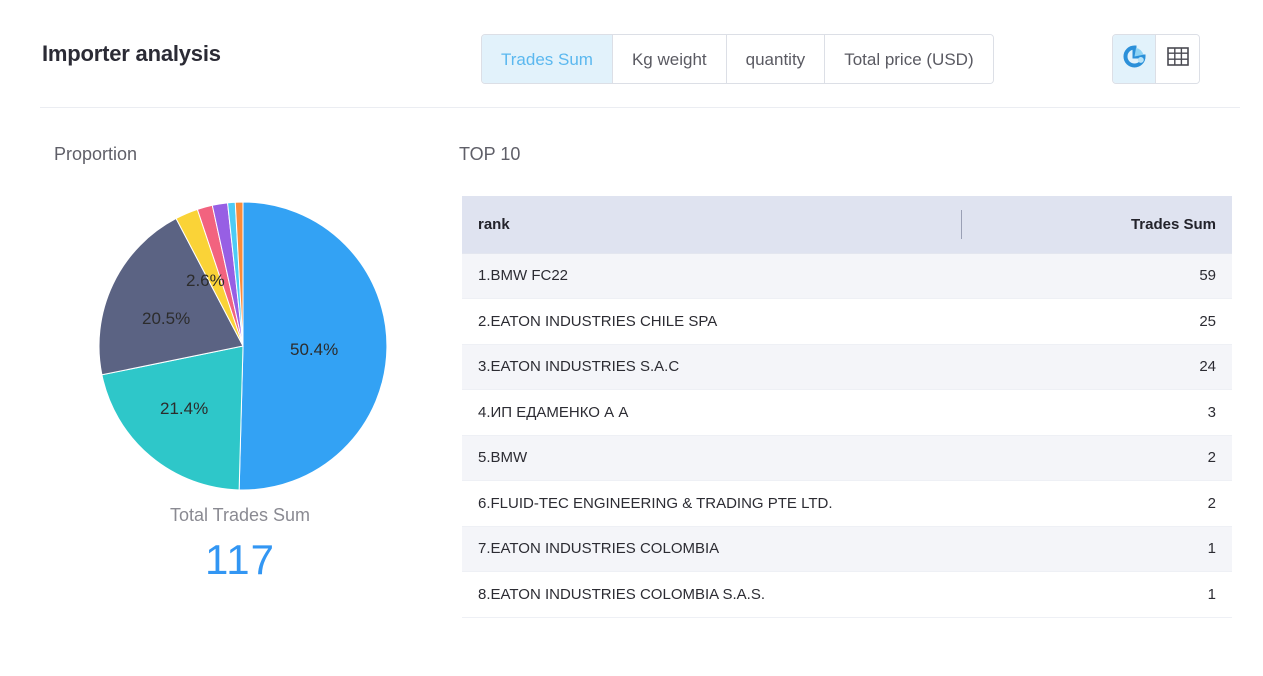 The height and width of the screenshot is (676, 1263). What do you see at coordinates (712, 276) in the screenshot?
I see `row-name: 1.BMW FC22` at bounding box center [712, 276].